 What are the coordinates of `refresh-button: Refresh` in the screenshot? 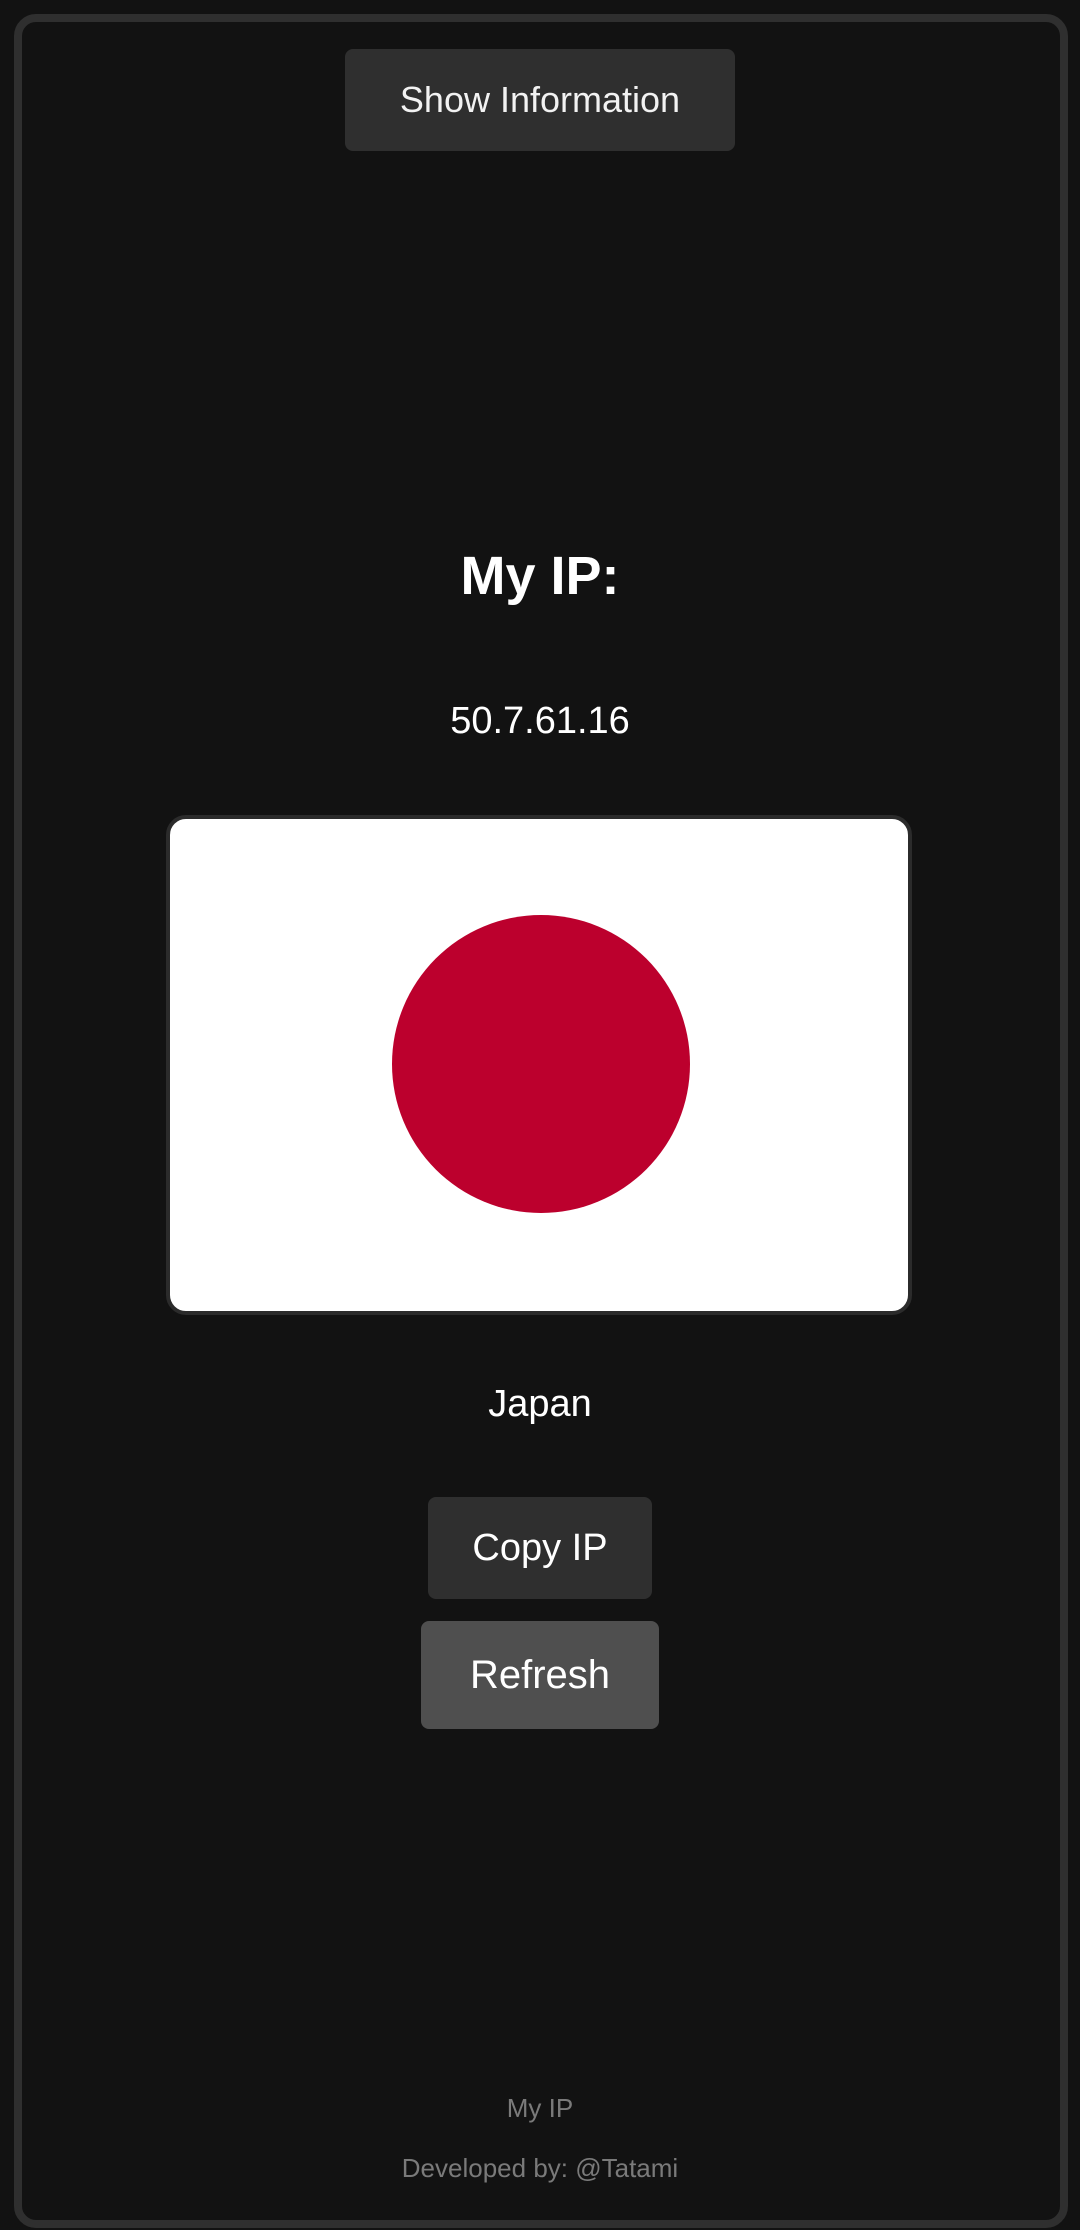 It's located at (540, 1675).